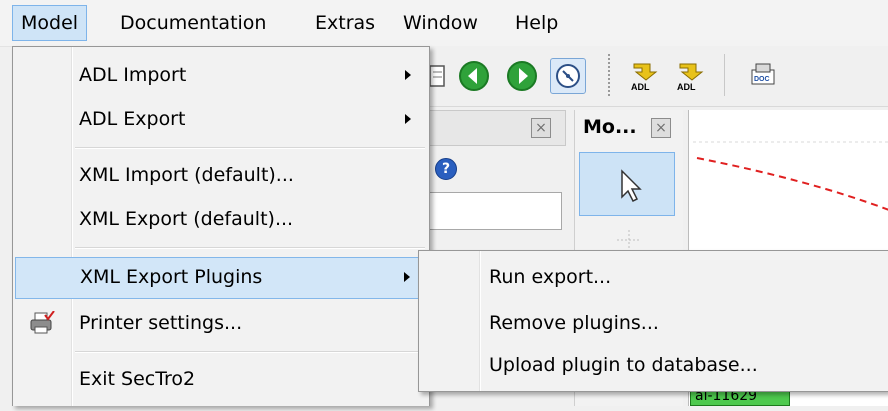  I want to click on adl-export-icon: ADL, so click(691, 76).